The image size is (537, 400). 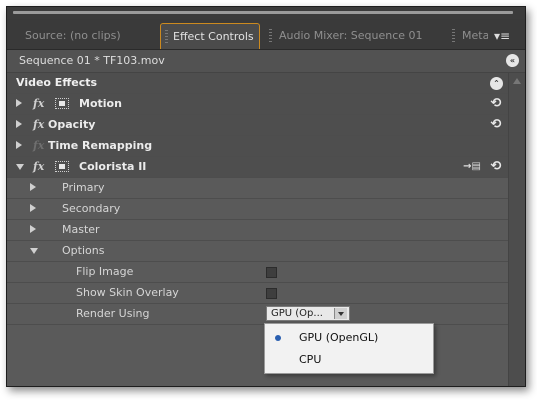 What do you see at coordinates (351, 35) in the screenshot?
I see `tab-audio-mixer-label: Audio Mixer: Sequence 01` at bounding box center [351, 35].